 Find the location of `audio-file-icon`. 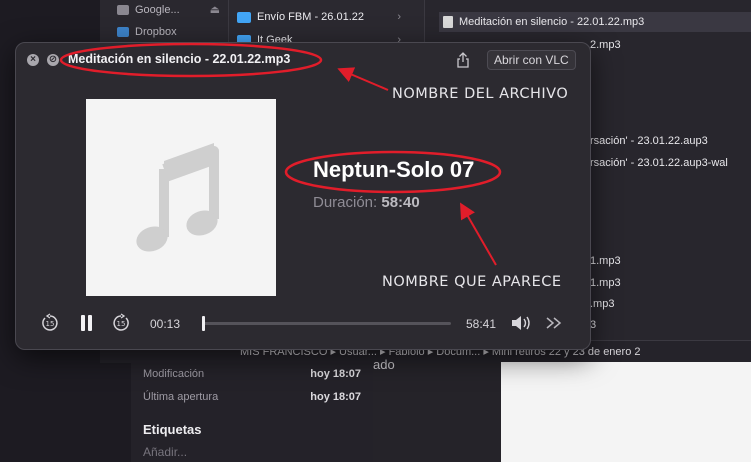

audio-file-icon is located at coordinates (448, 22).